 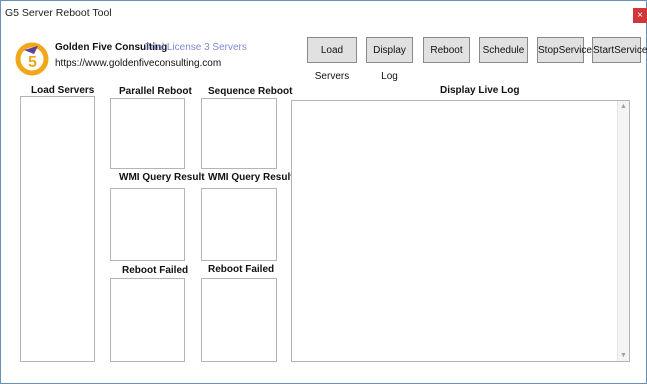 I want to click on company-url: https://www.goldenfiveconsulting.com, so click(x=138, y=63).